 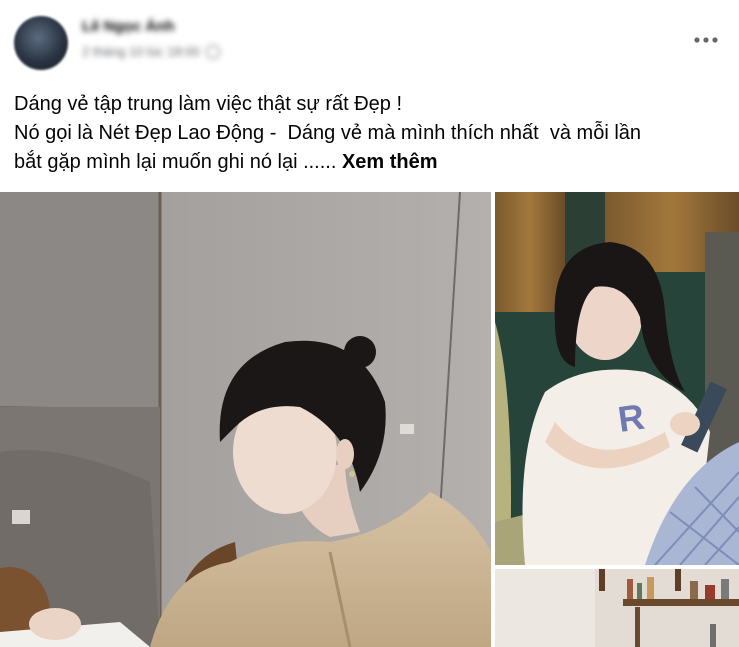 I want to click on more-options-button, so click(x=706, y=40).